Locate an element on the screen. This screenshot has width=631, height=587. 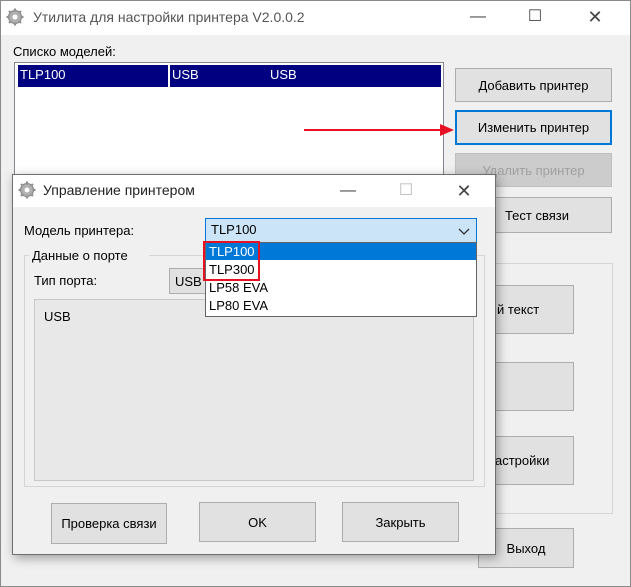
add-printer-button: Добавить принтер is located at coordinates (533, 85).